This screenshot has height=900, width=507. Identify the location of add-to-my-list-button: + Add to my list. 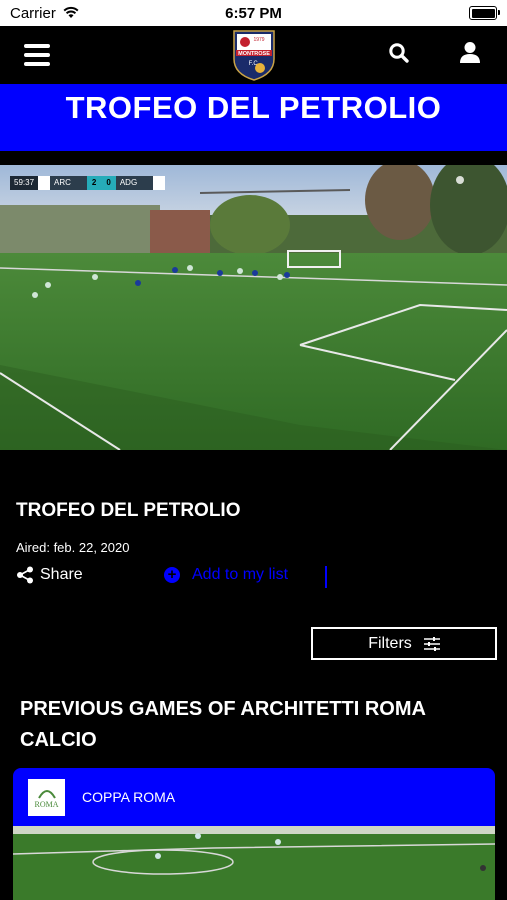
(226, 575).